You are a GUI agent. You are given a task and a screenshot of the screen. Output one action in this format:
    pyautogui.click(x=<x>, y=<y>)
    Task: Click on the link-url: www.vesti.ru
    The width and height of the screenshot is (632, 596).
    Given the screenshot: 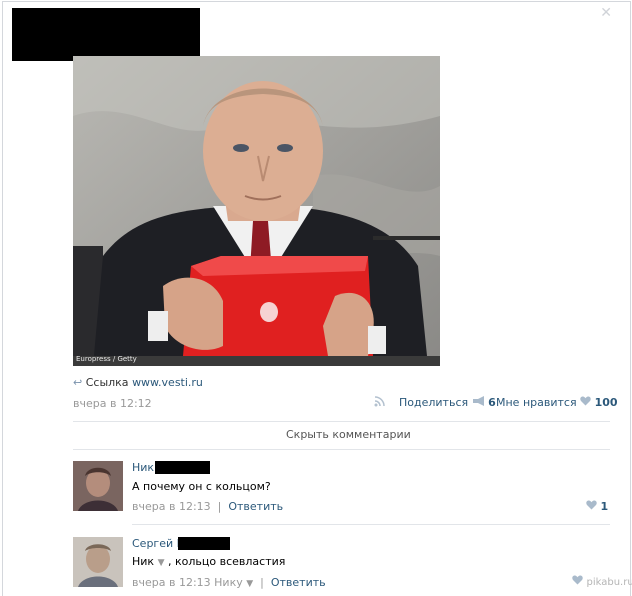 What is the action you would take?
    pyautogui.click(x=167, y=382)
    